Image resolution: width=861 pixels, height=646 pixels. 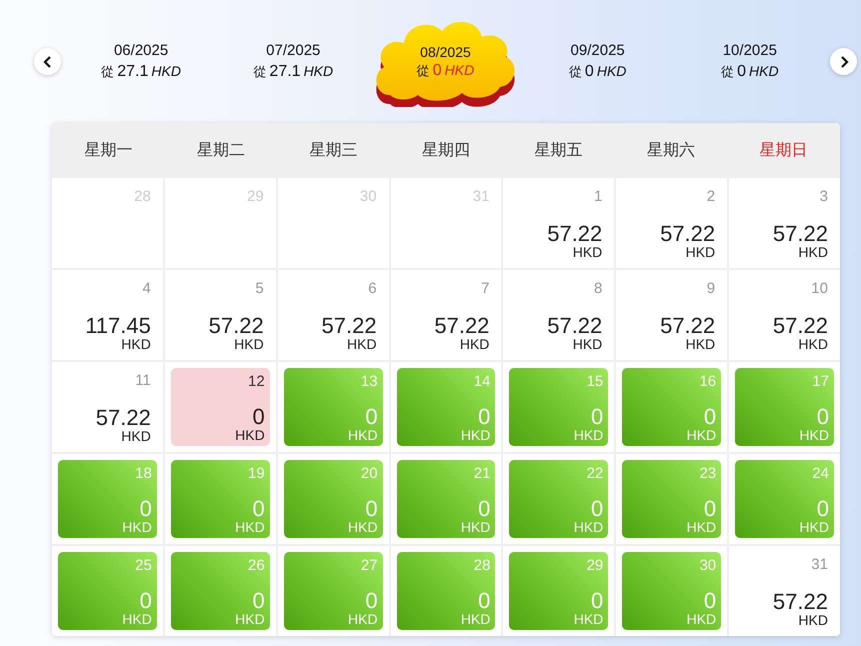 What do you see at coordinates (824, 196) in the screenshot?
I see `day-number: 3` at bounding box center [824, 196].